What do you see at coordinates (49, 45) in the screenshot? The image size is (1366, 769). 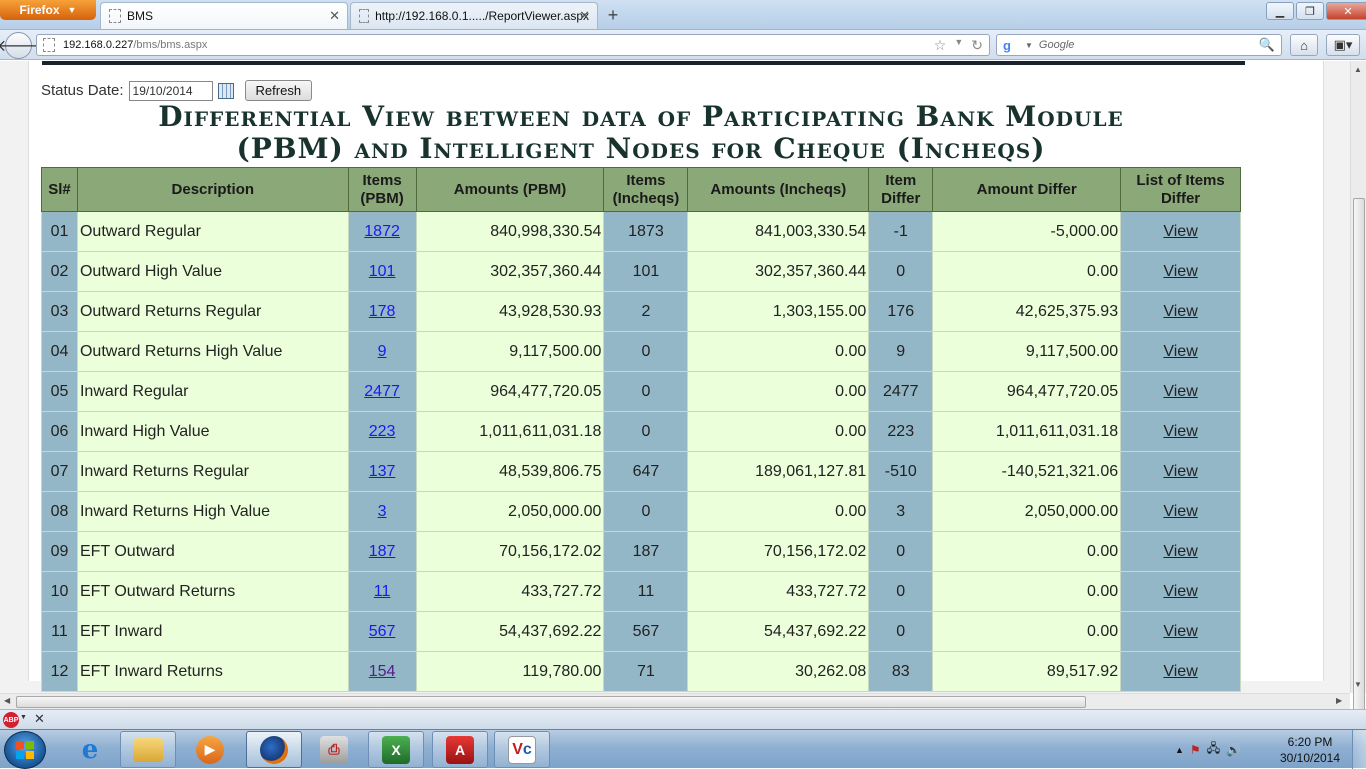 I see `site-identity-icon` at bounding box center [49, 45].